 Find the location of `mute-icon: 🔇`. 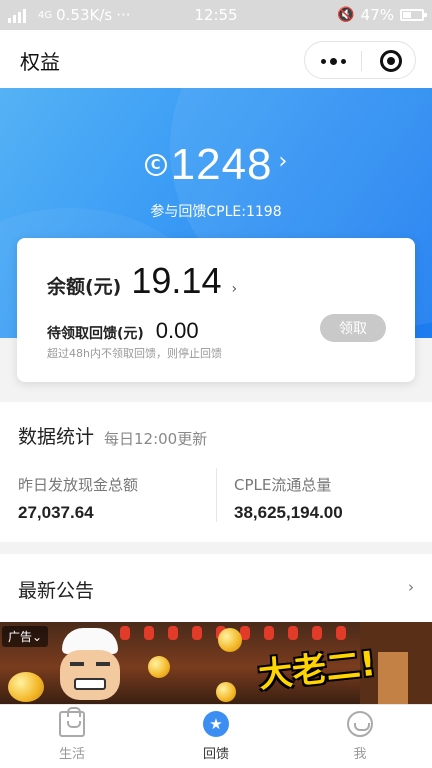

mute-icon: 🔇 is located at coordinates (346, 15).